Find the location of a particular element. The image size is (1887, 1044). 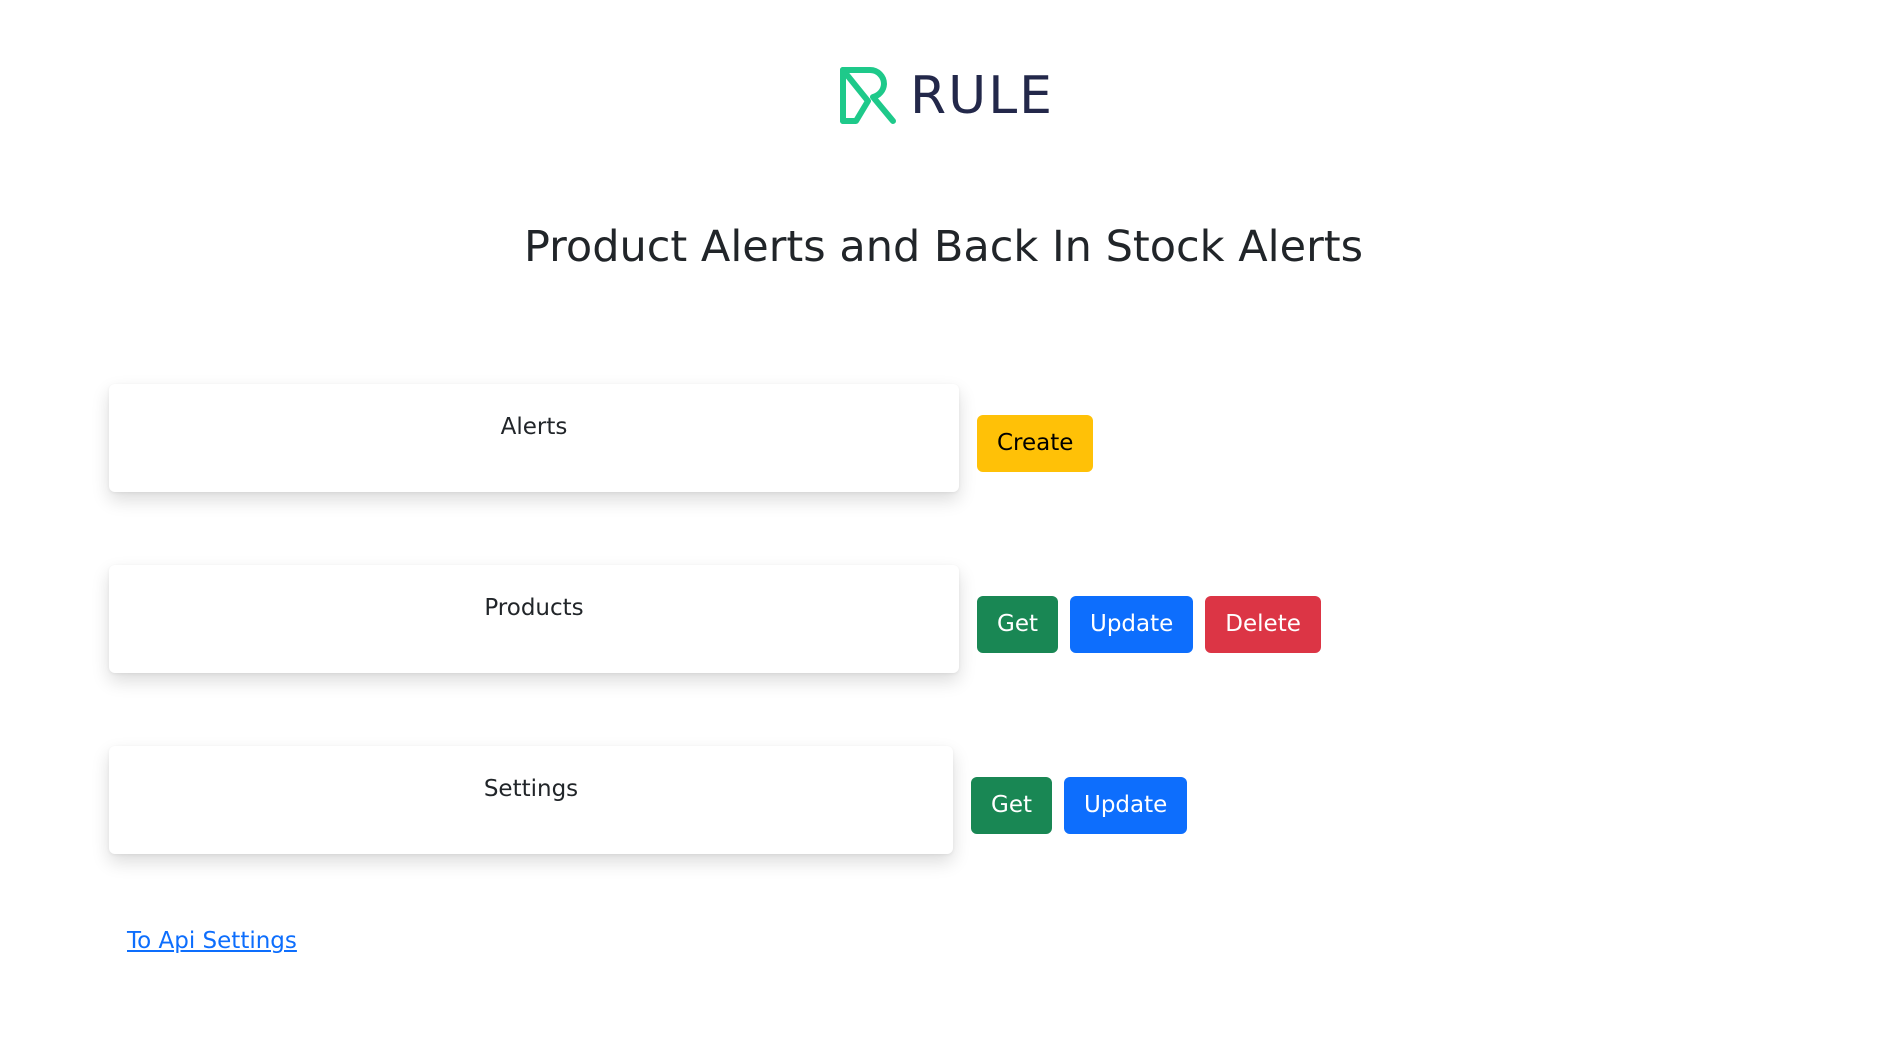

get-products-button: Get is located at coordinates (1017, 624).